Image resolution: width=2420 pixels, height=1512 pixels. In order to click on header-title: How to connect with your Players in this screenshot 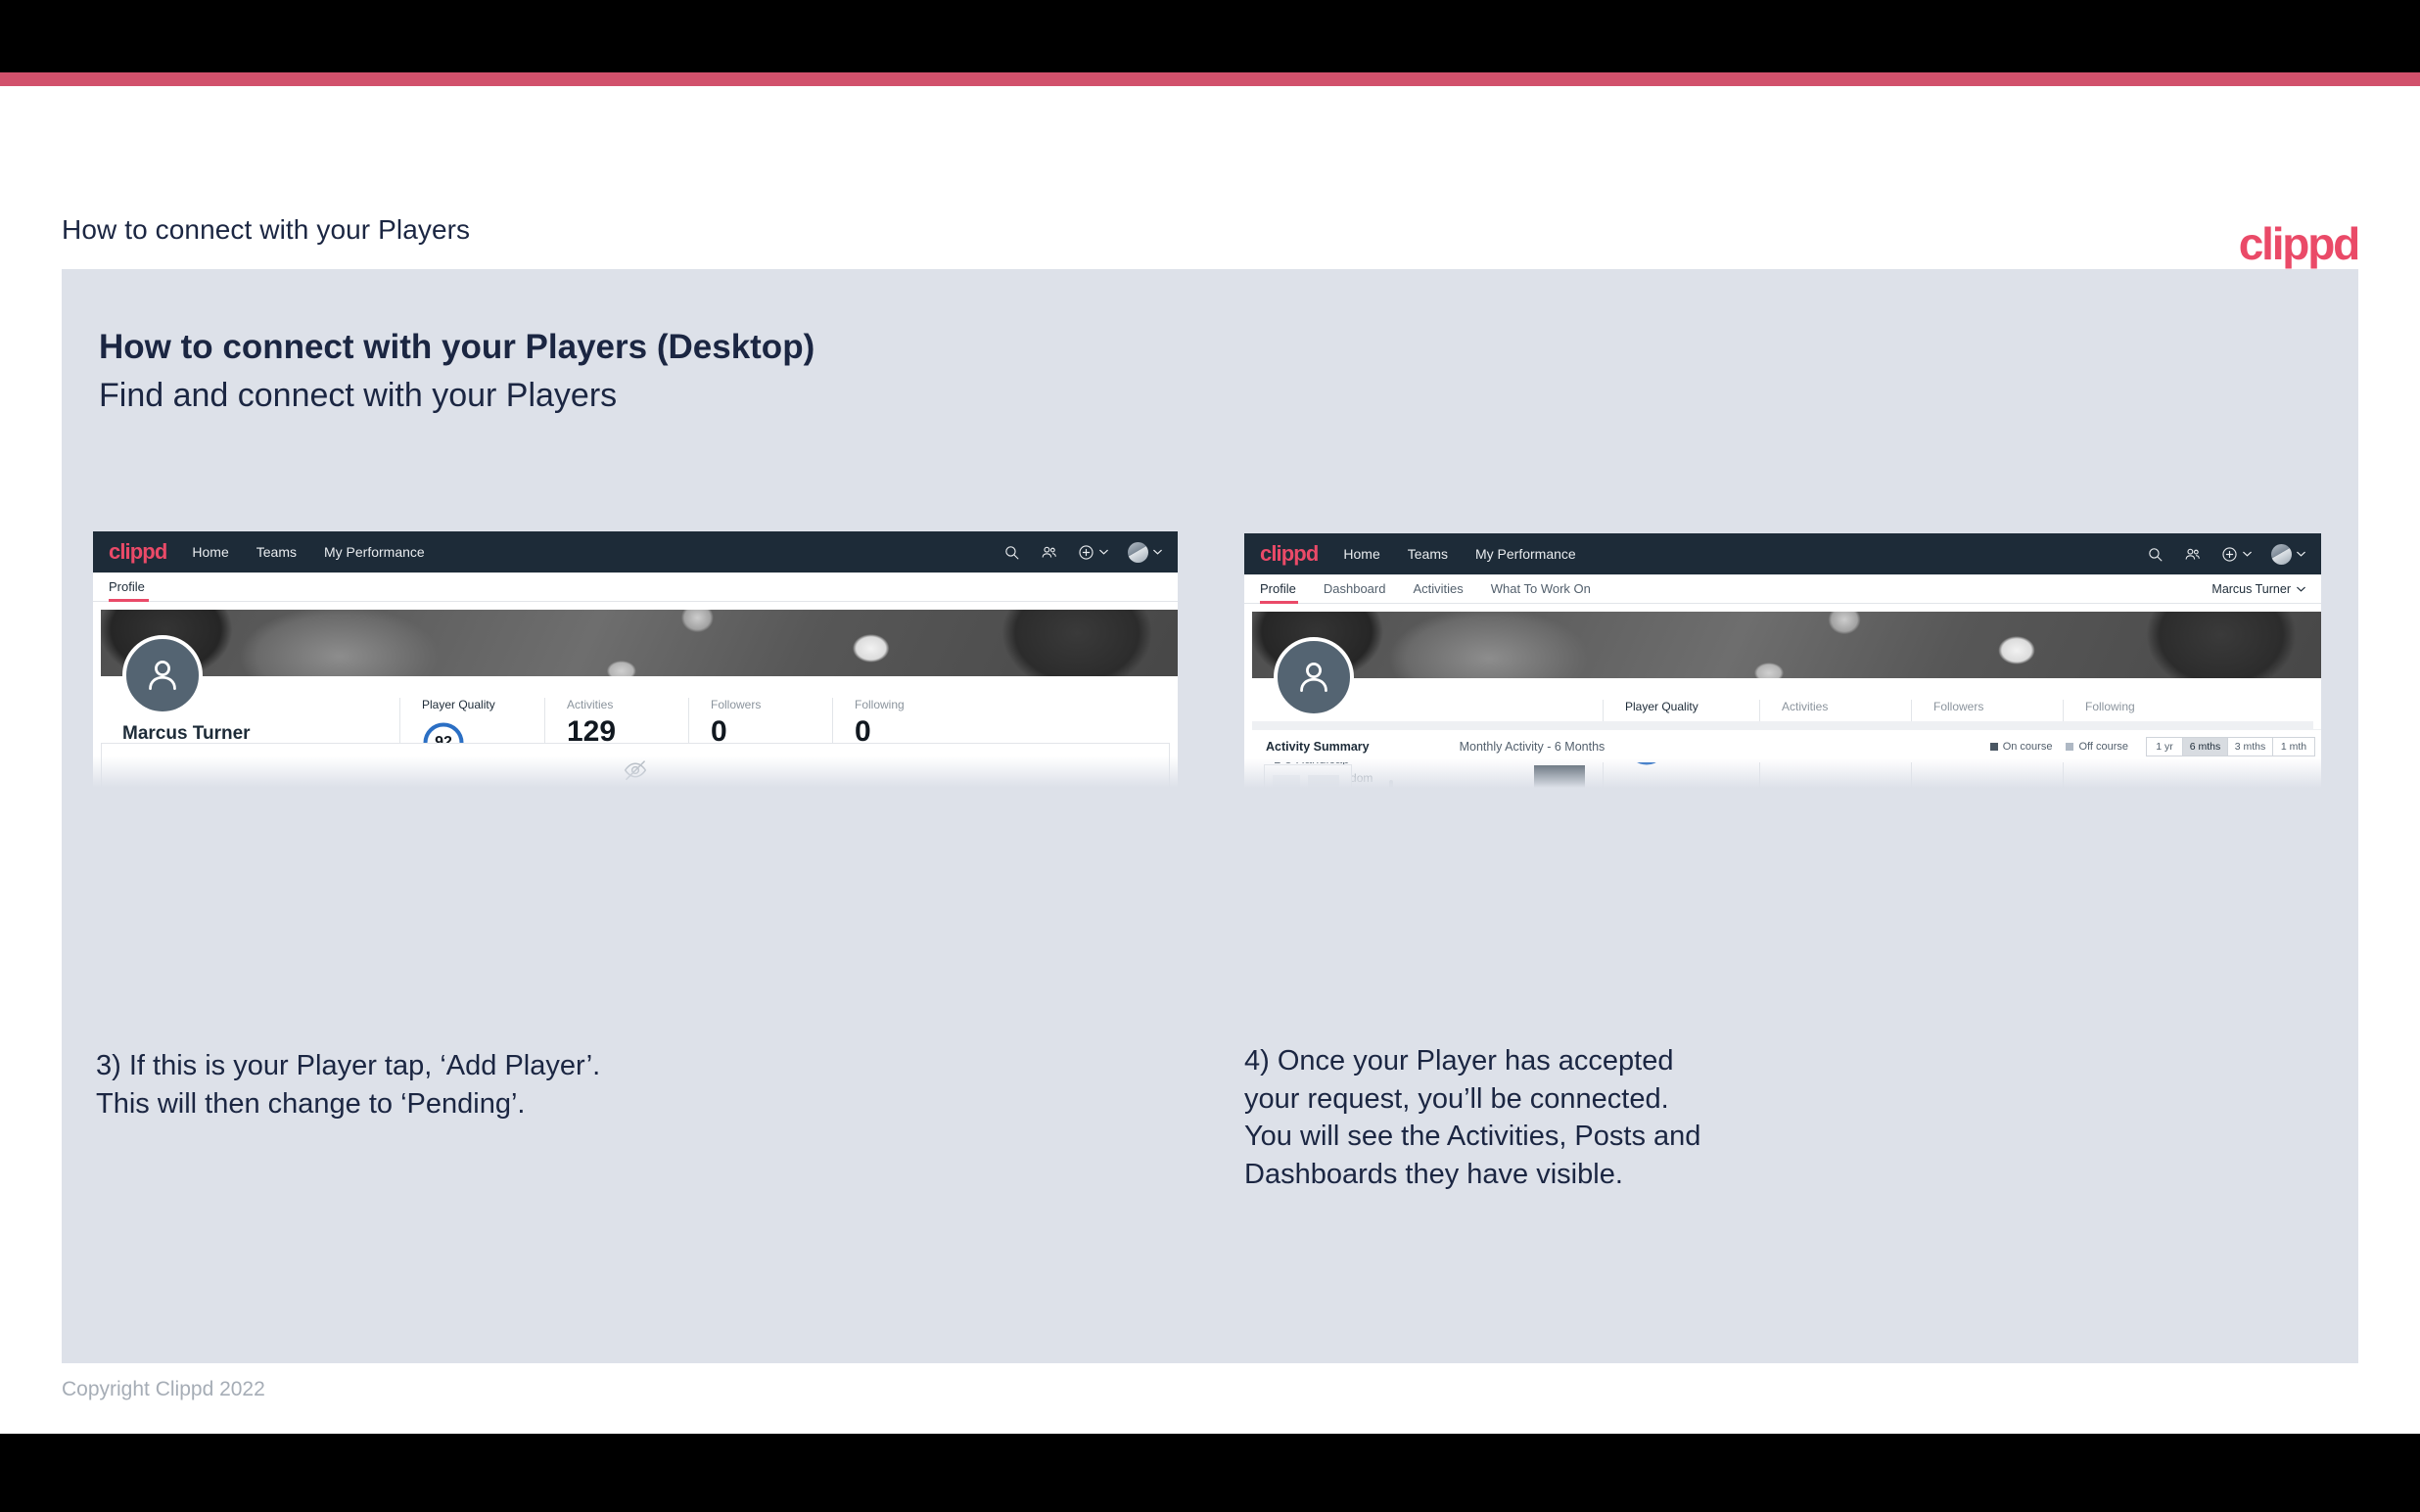, I will do `click(266, 229)`.